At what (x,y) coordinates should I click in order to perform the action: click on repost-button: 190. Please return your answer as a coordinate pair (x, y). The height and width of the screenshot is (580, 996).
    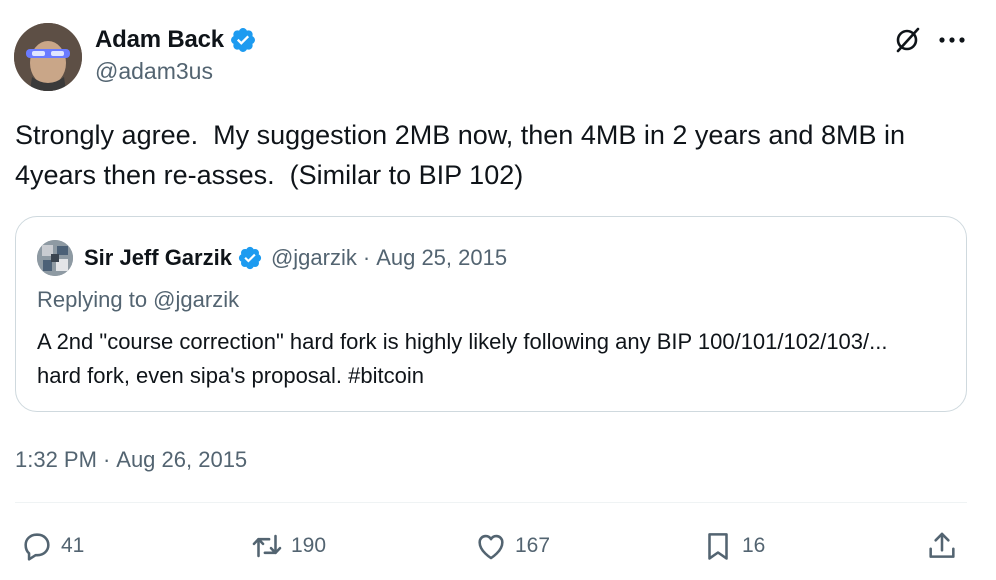
    Looking at the image, I should click on (288, 546).